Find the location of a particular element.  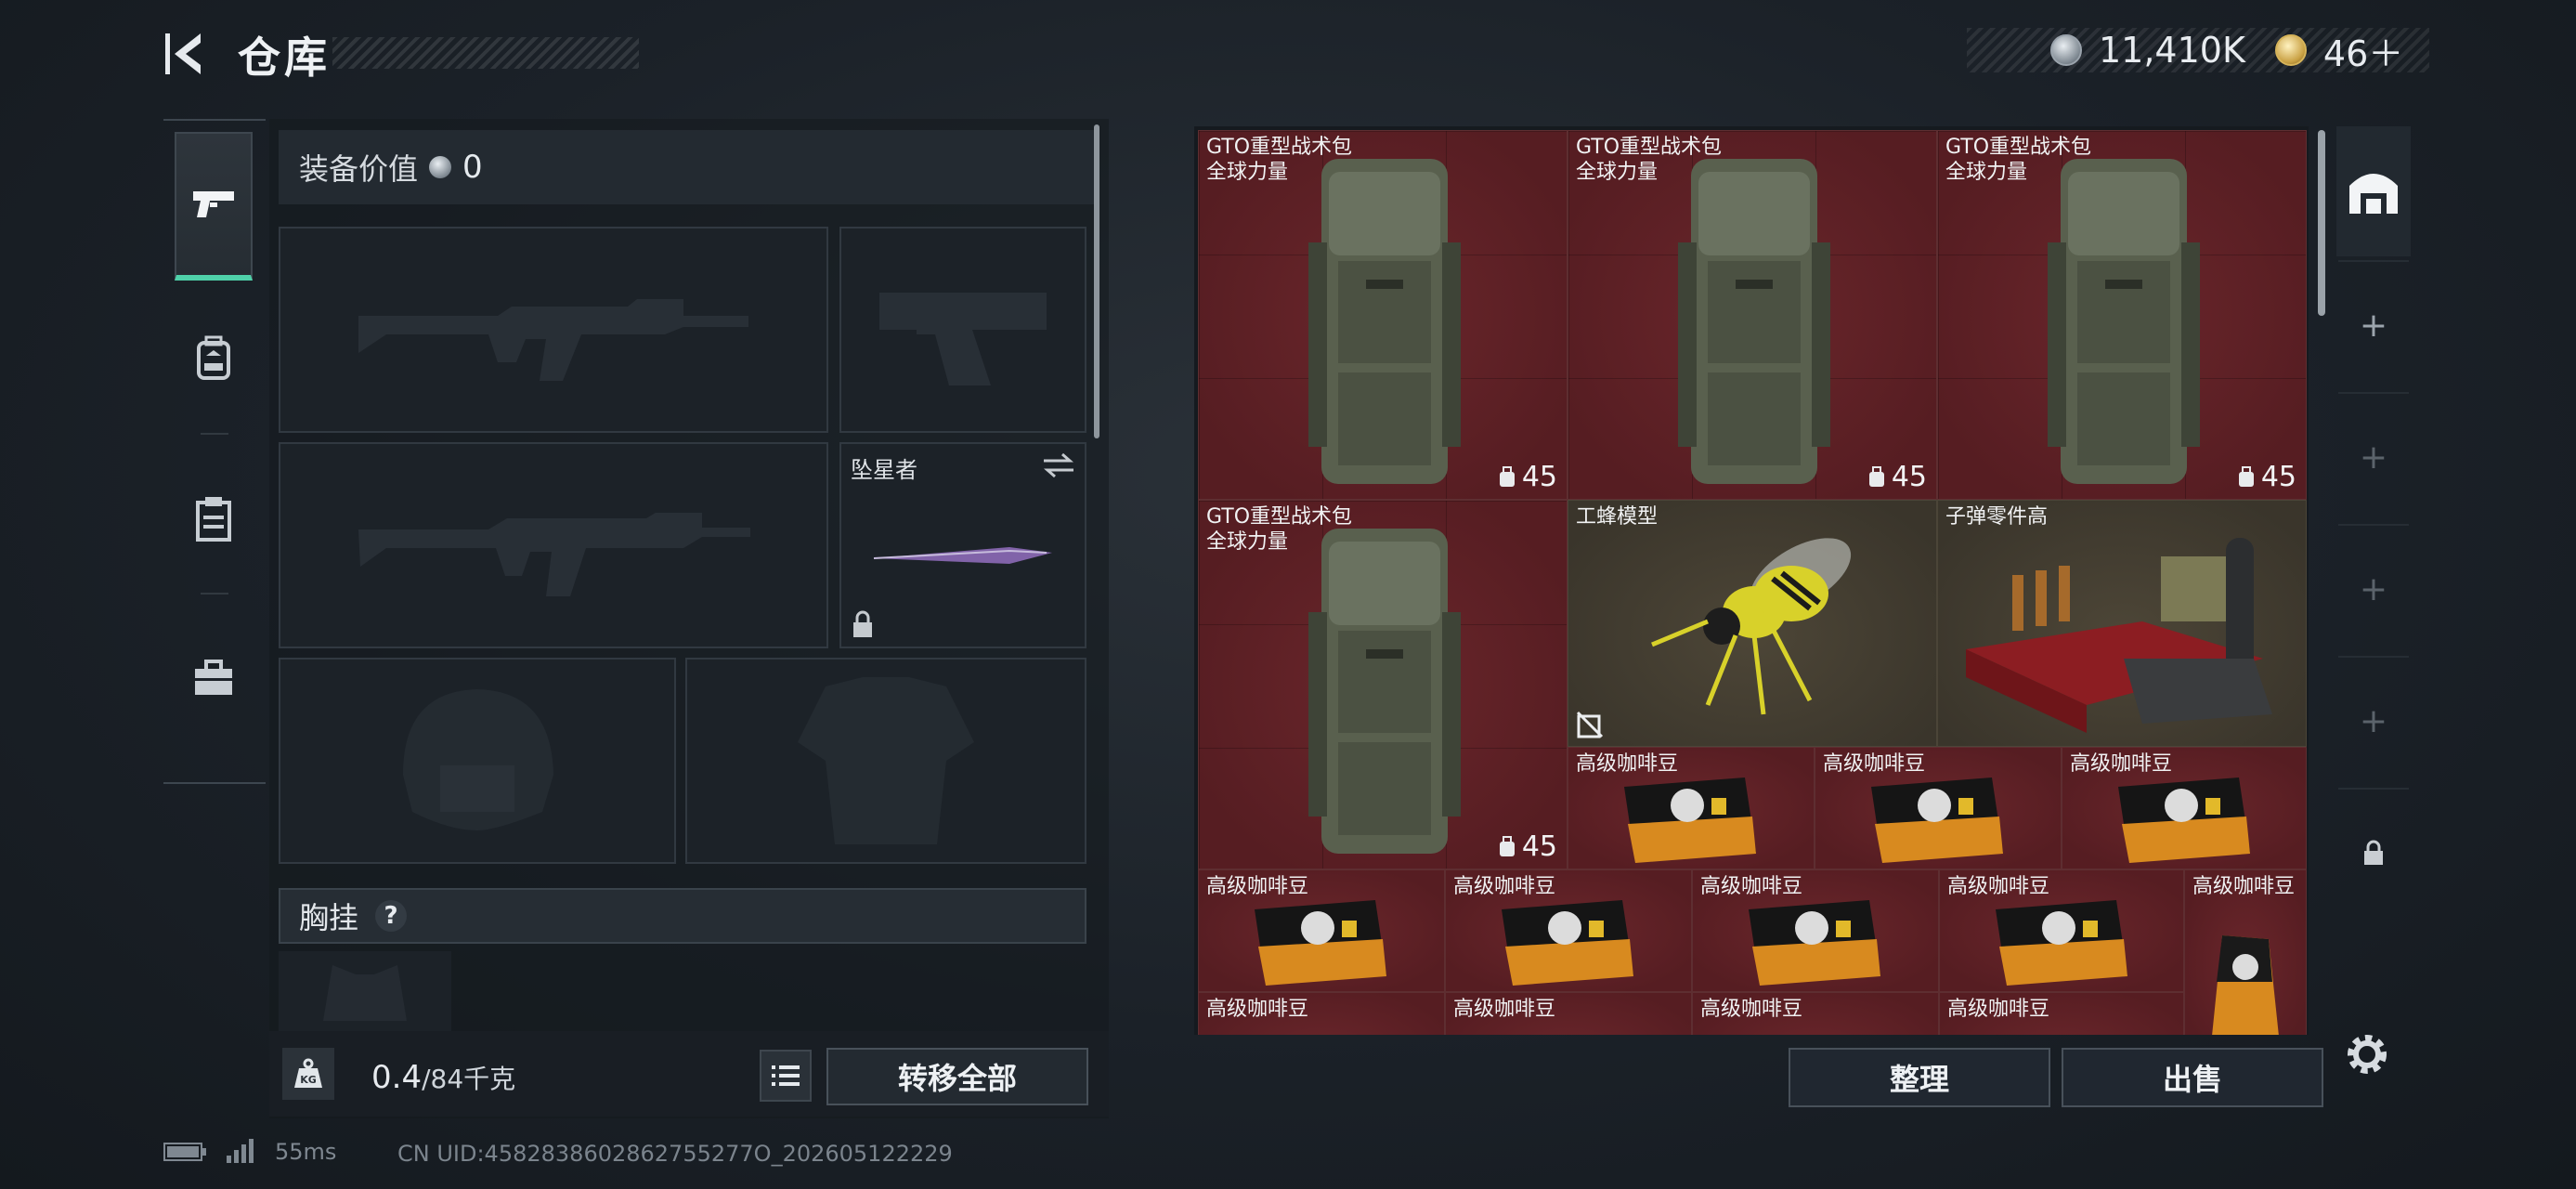

title-decoration is located at coordinates (485, 53).